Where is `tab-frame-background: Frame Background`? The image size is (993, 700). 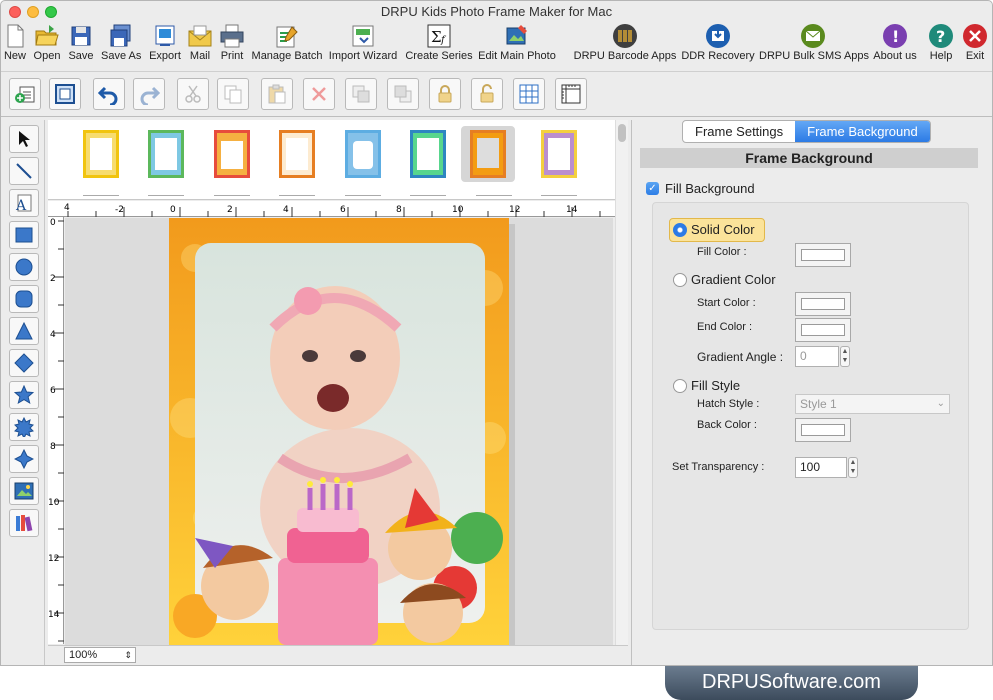 tab-frame-background: Frame Background is located at coordinates (862, 131).